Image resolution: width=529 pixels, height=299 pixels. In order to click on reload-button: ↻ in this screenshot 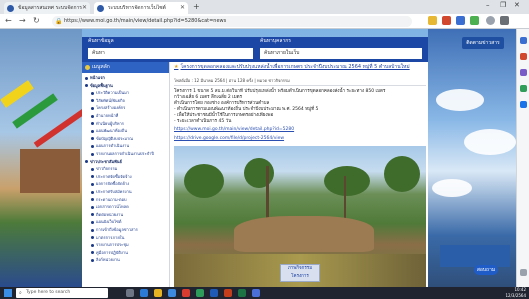, I will do `click(36, 20)`.